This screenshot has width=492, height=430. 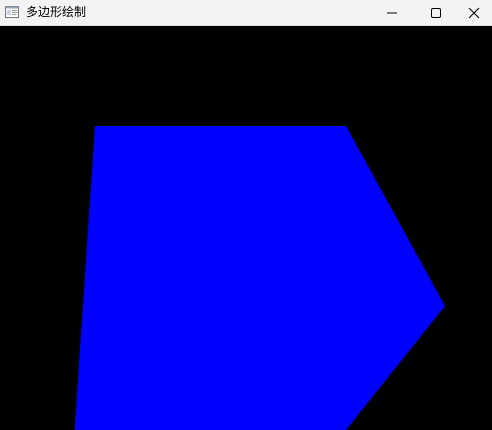 What do you see at coordinates (56, 12) in the screenshot?
I see `window-title: 多边形绘制` at bounding box center [56, 12].